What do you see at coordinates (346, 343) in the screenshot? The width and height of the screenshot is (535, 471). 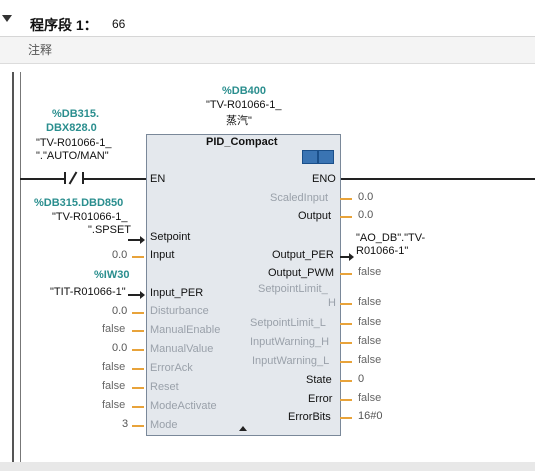 I see `output-wire-inputwarning-h` at bounding box center [346, 343].